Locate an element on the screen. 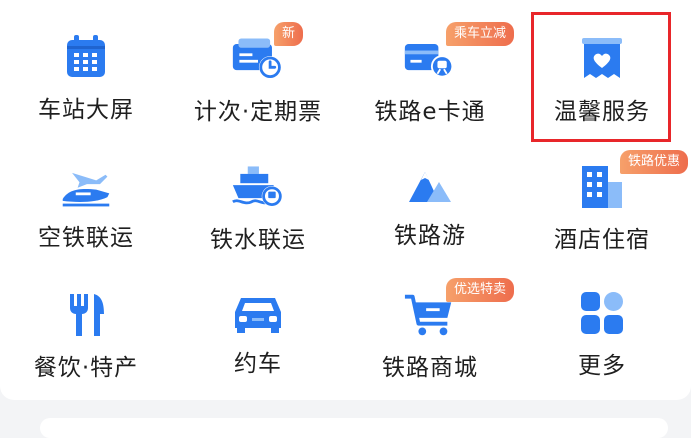  rail-discount-badge: 铁路优惠 is located at coordinates (654, 162).